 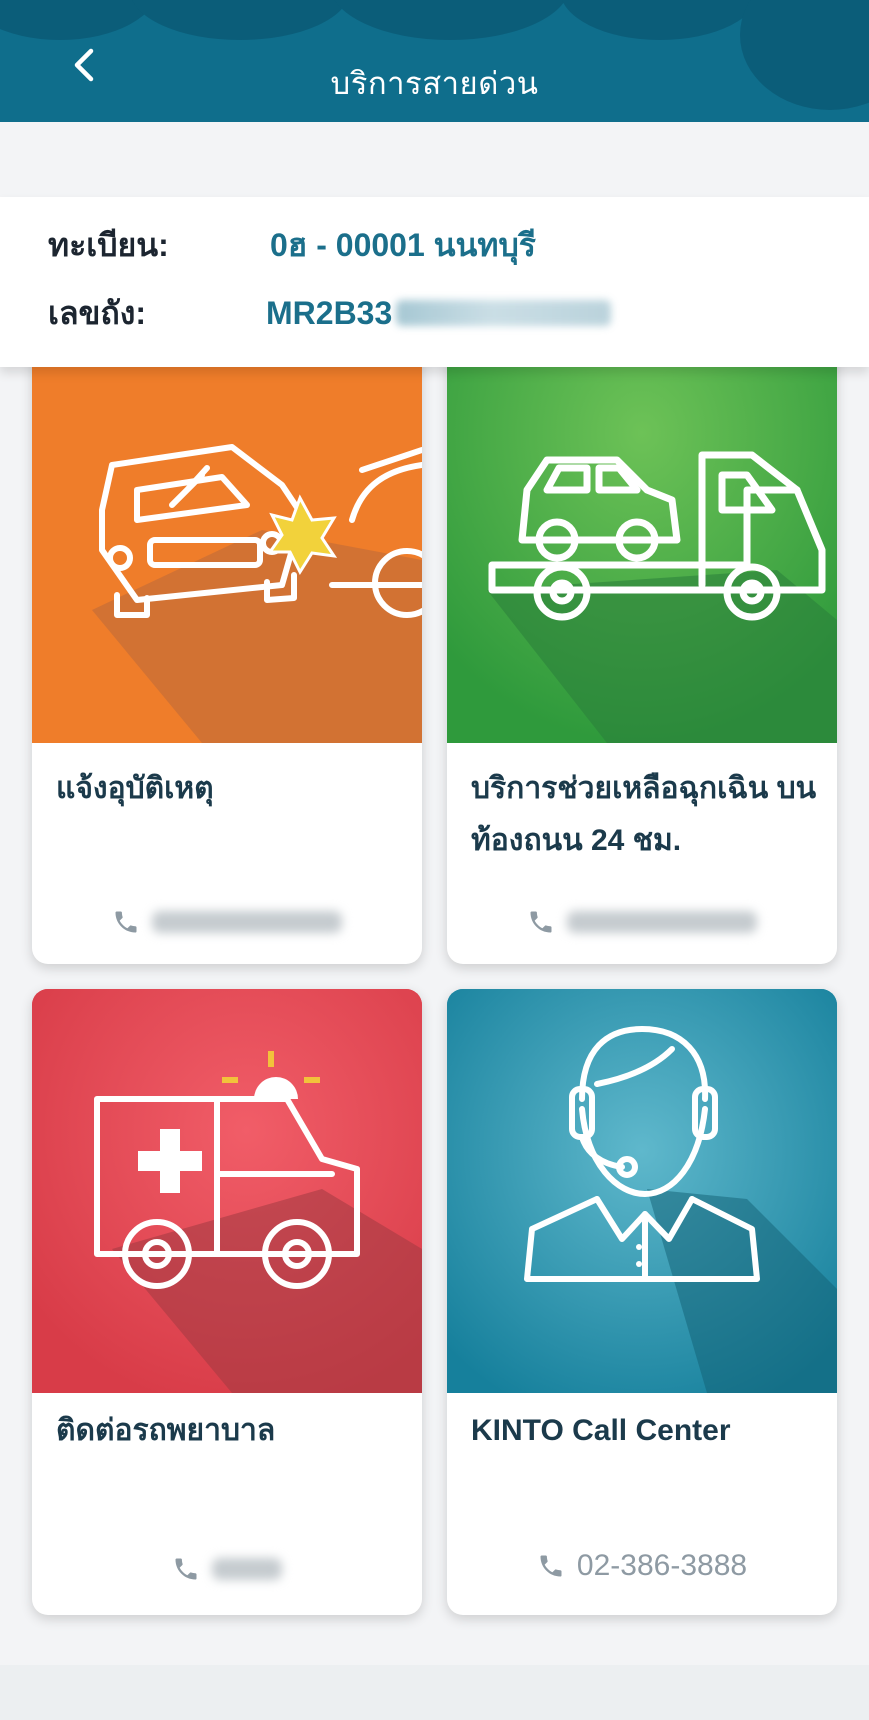 What do you see at coordinates (434, 61) in the screenshot?
I see `app-header: บริการสายด่วน` at bounding box center [434, 61].